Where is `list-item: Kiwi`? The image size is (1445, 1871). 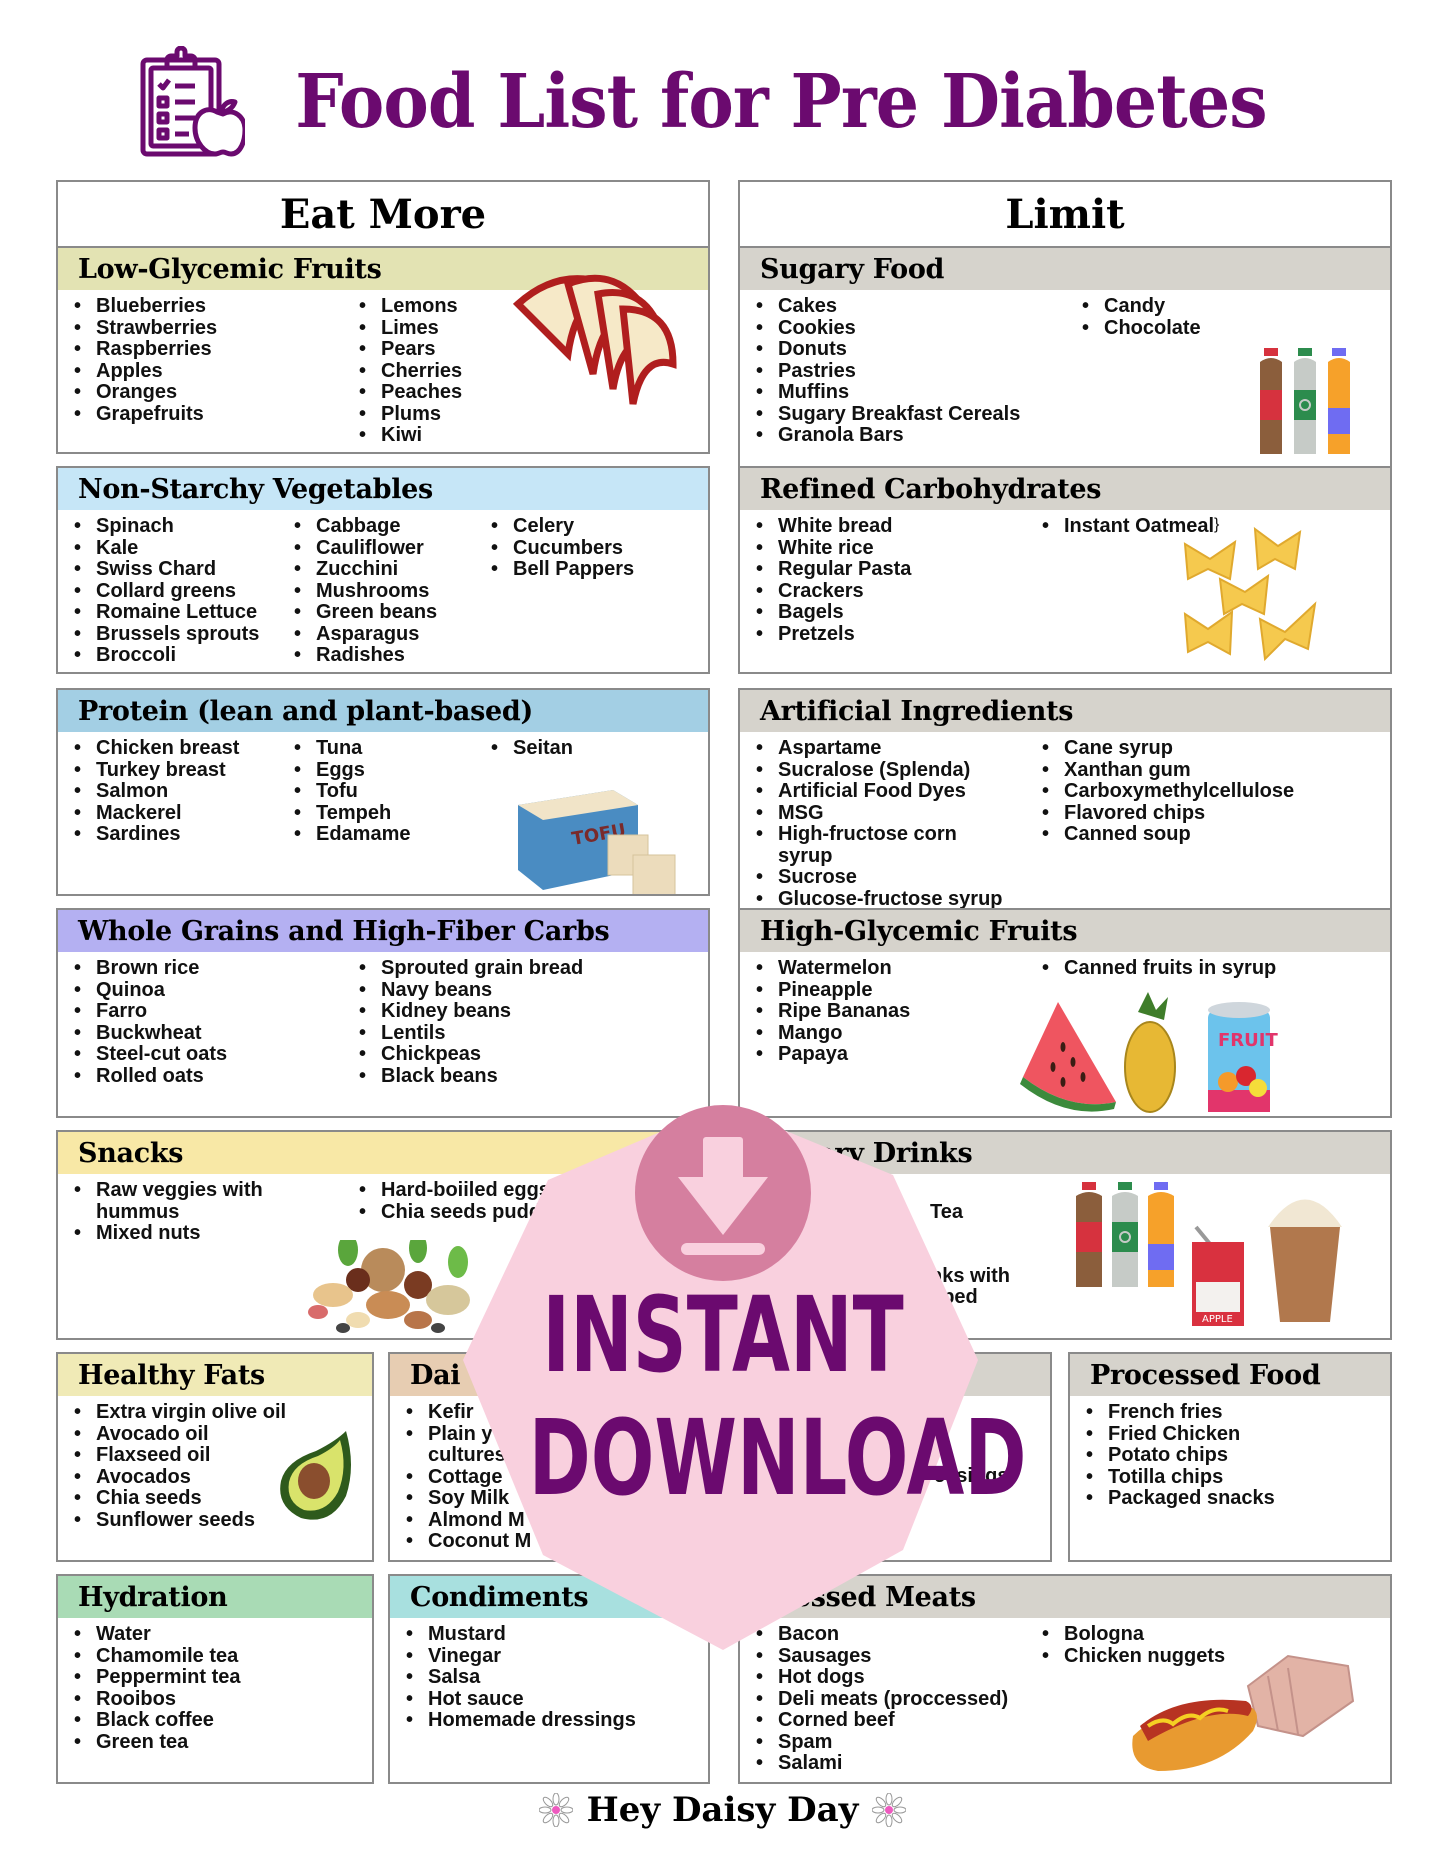 list-item: Kiwi is located at coordinates (407, 435).